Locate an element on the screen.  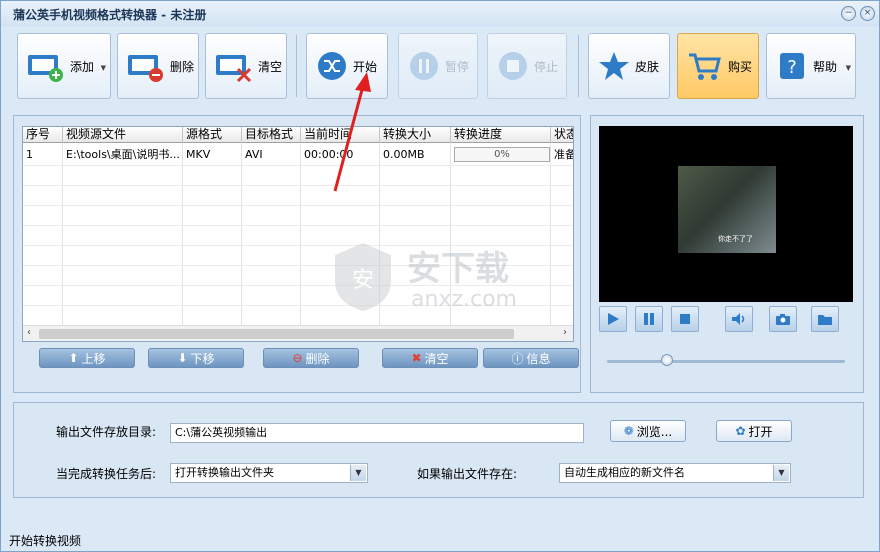
open-output-label: 打开 is located at coordinates (760, 431).